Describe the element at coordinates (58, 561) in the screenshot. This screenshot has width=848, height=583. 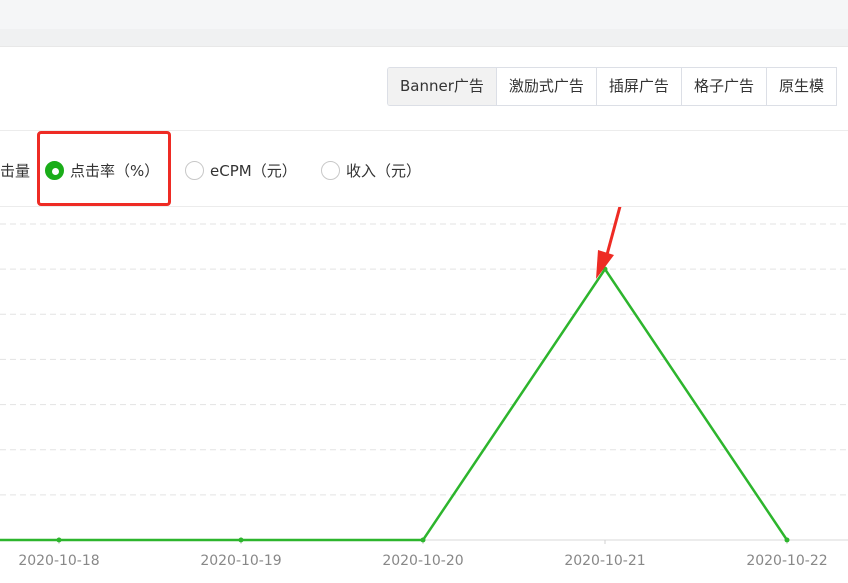
I see `x-tick-label: 2020-10-18` at that location.